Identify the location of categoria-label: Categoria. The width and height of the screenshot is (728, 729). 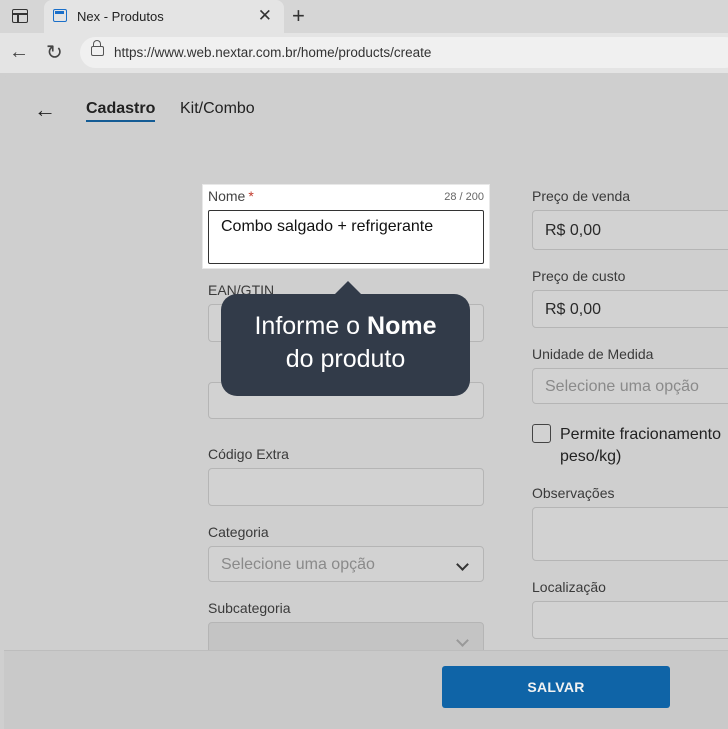
(238, 532).